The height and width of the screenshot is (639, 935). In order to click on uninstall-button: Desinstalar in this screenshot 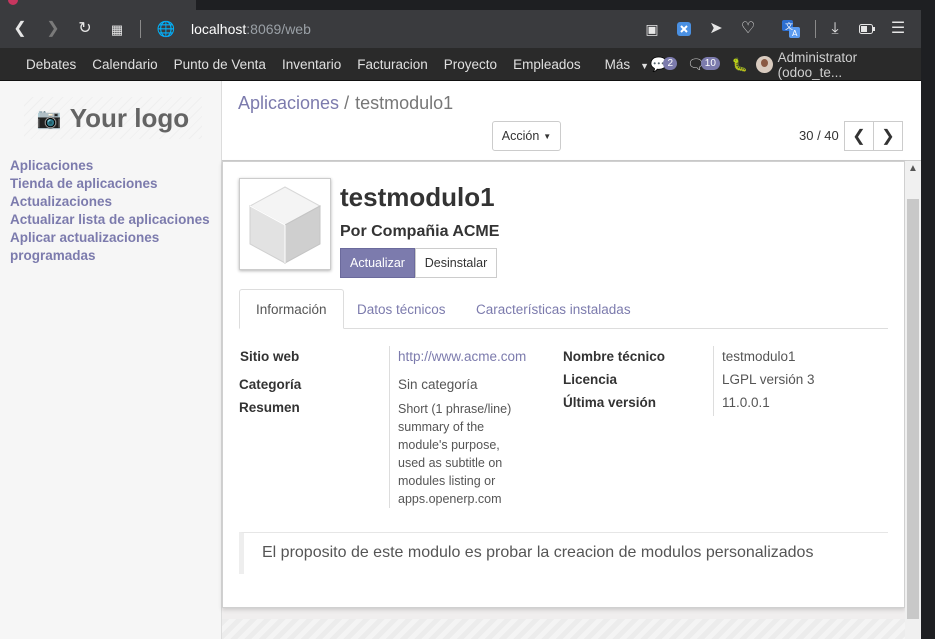, I will do `click(456, 263)`.